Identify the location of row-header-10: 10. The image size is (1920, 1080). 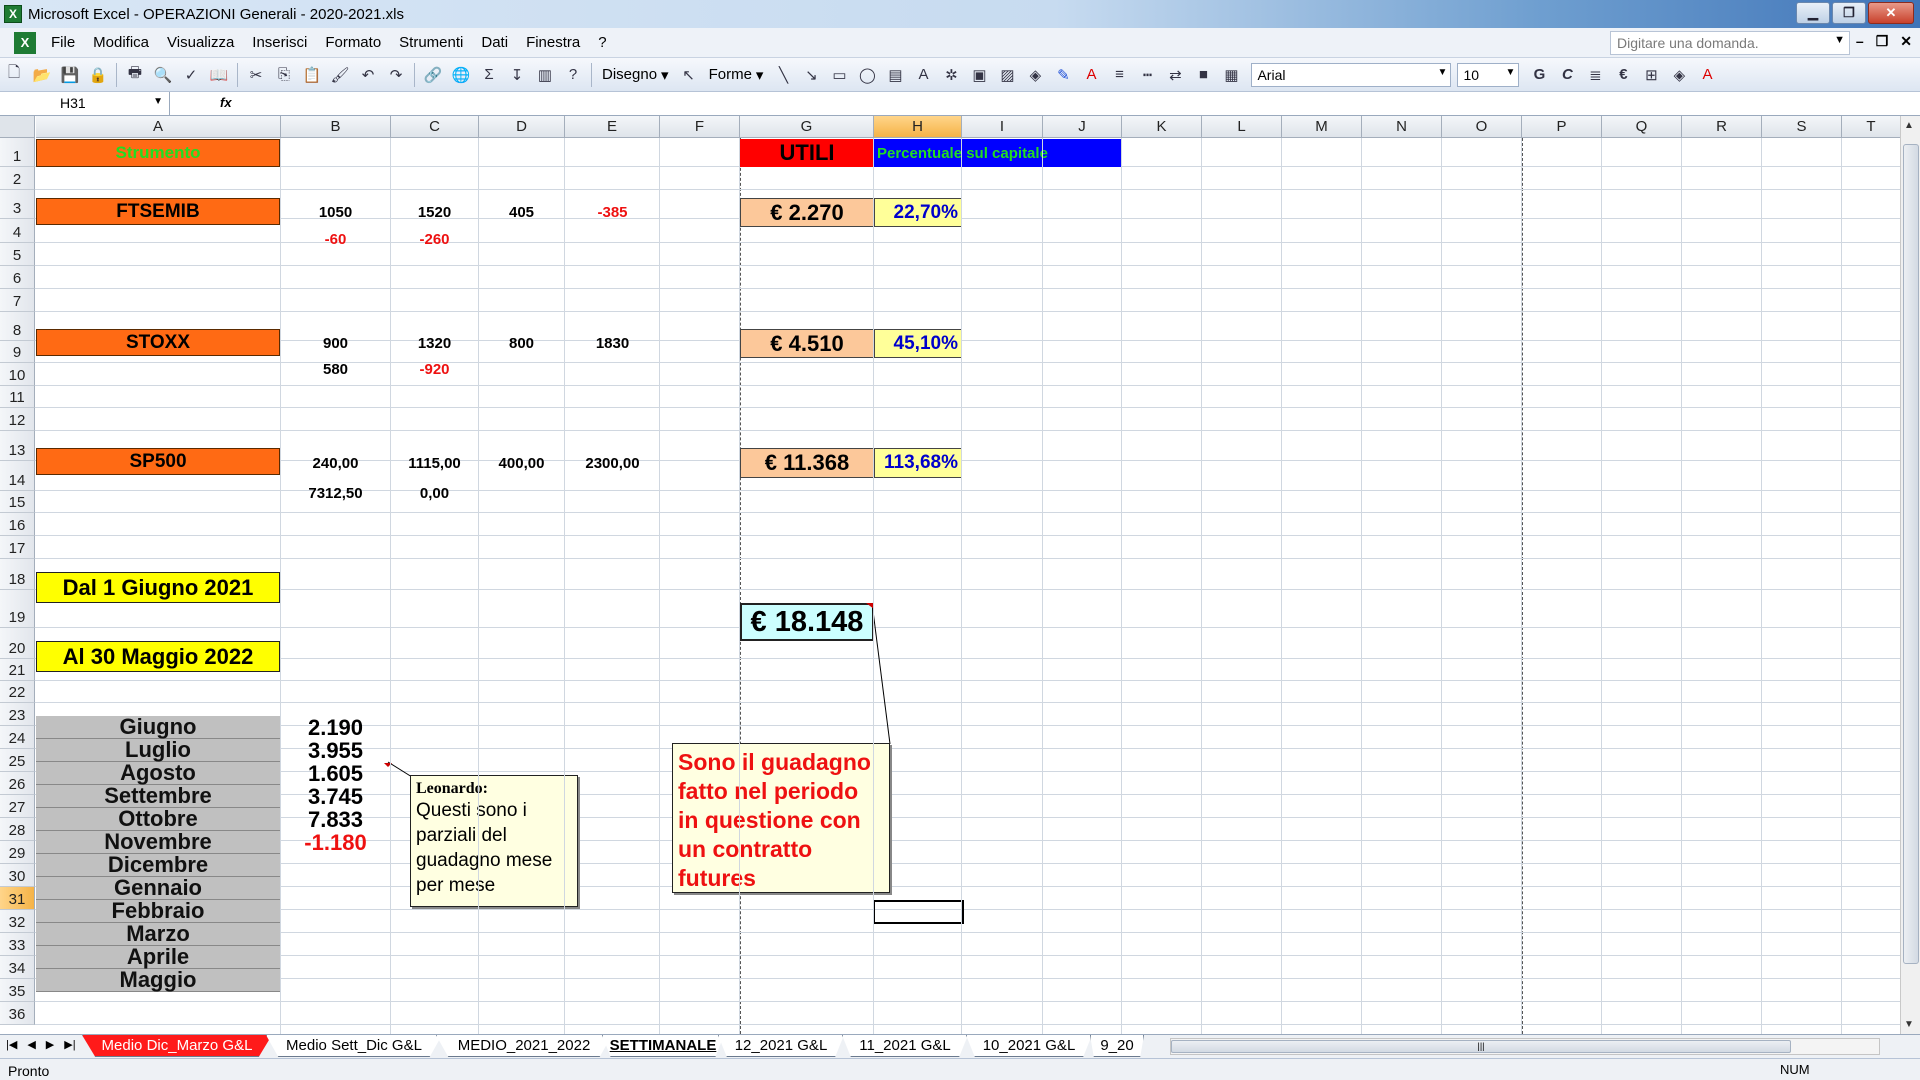
(17, 374).